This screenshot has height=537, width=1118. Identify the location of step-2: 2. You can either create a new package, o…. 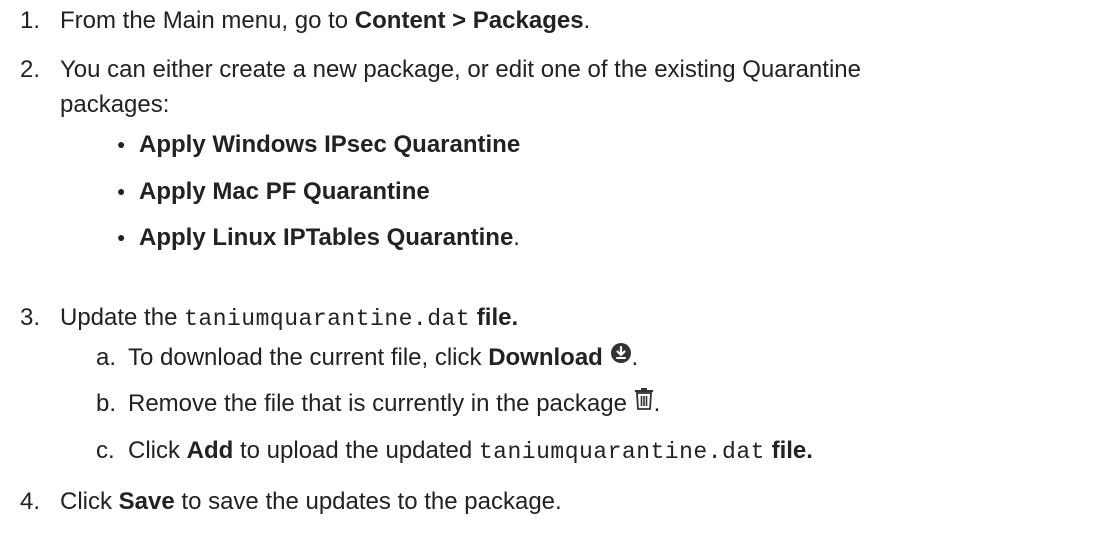
(440, 70).